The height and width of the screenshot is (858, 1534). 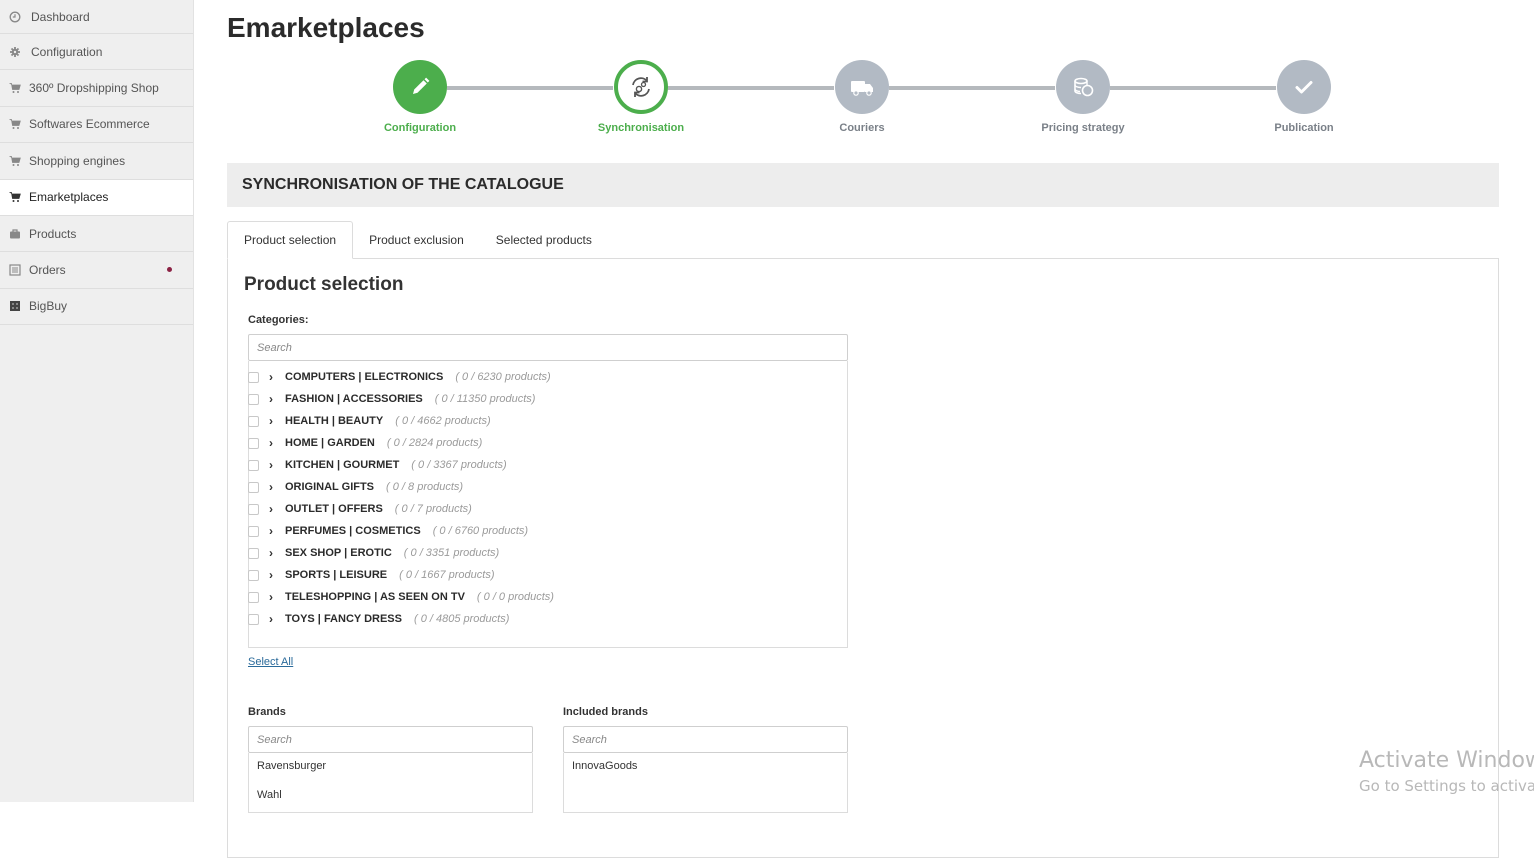 I want to click on tab-product-exclusion: Product exclusion, so click(x=416, y=240).